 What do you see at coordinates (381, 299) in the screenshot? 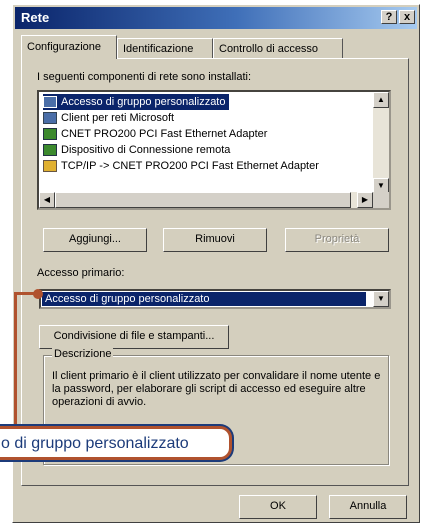
I see `chevron-down-icon: ▼` at bounding box center [381, 299].